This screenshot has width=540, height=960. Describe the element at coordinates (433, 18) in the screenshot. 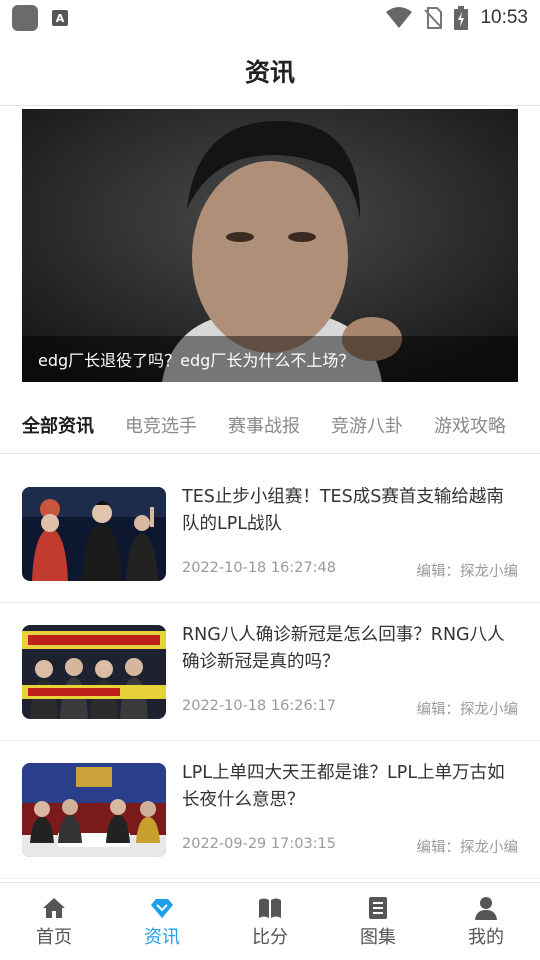

I see `no-sim-icon` at that location.